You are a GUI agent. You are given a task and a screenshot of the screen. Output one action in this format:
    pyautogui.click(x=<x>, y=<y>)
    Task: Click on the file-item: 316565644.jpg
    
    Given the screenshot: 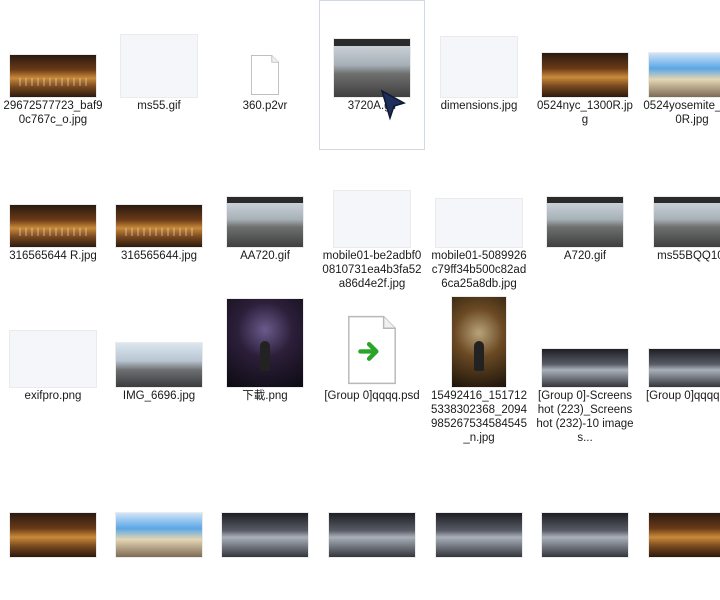 What is the action you would take?
    pyautogui.click(x=159, y=225)
    